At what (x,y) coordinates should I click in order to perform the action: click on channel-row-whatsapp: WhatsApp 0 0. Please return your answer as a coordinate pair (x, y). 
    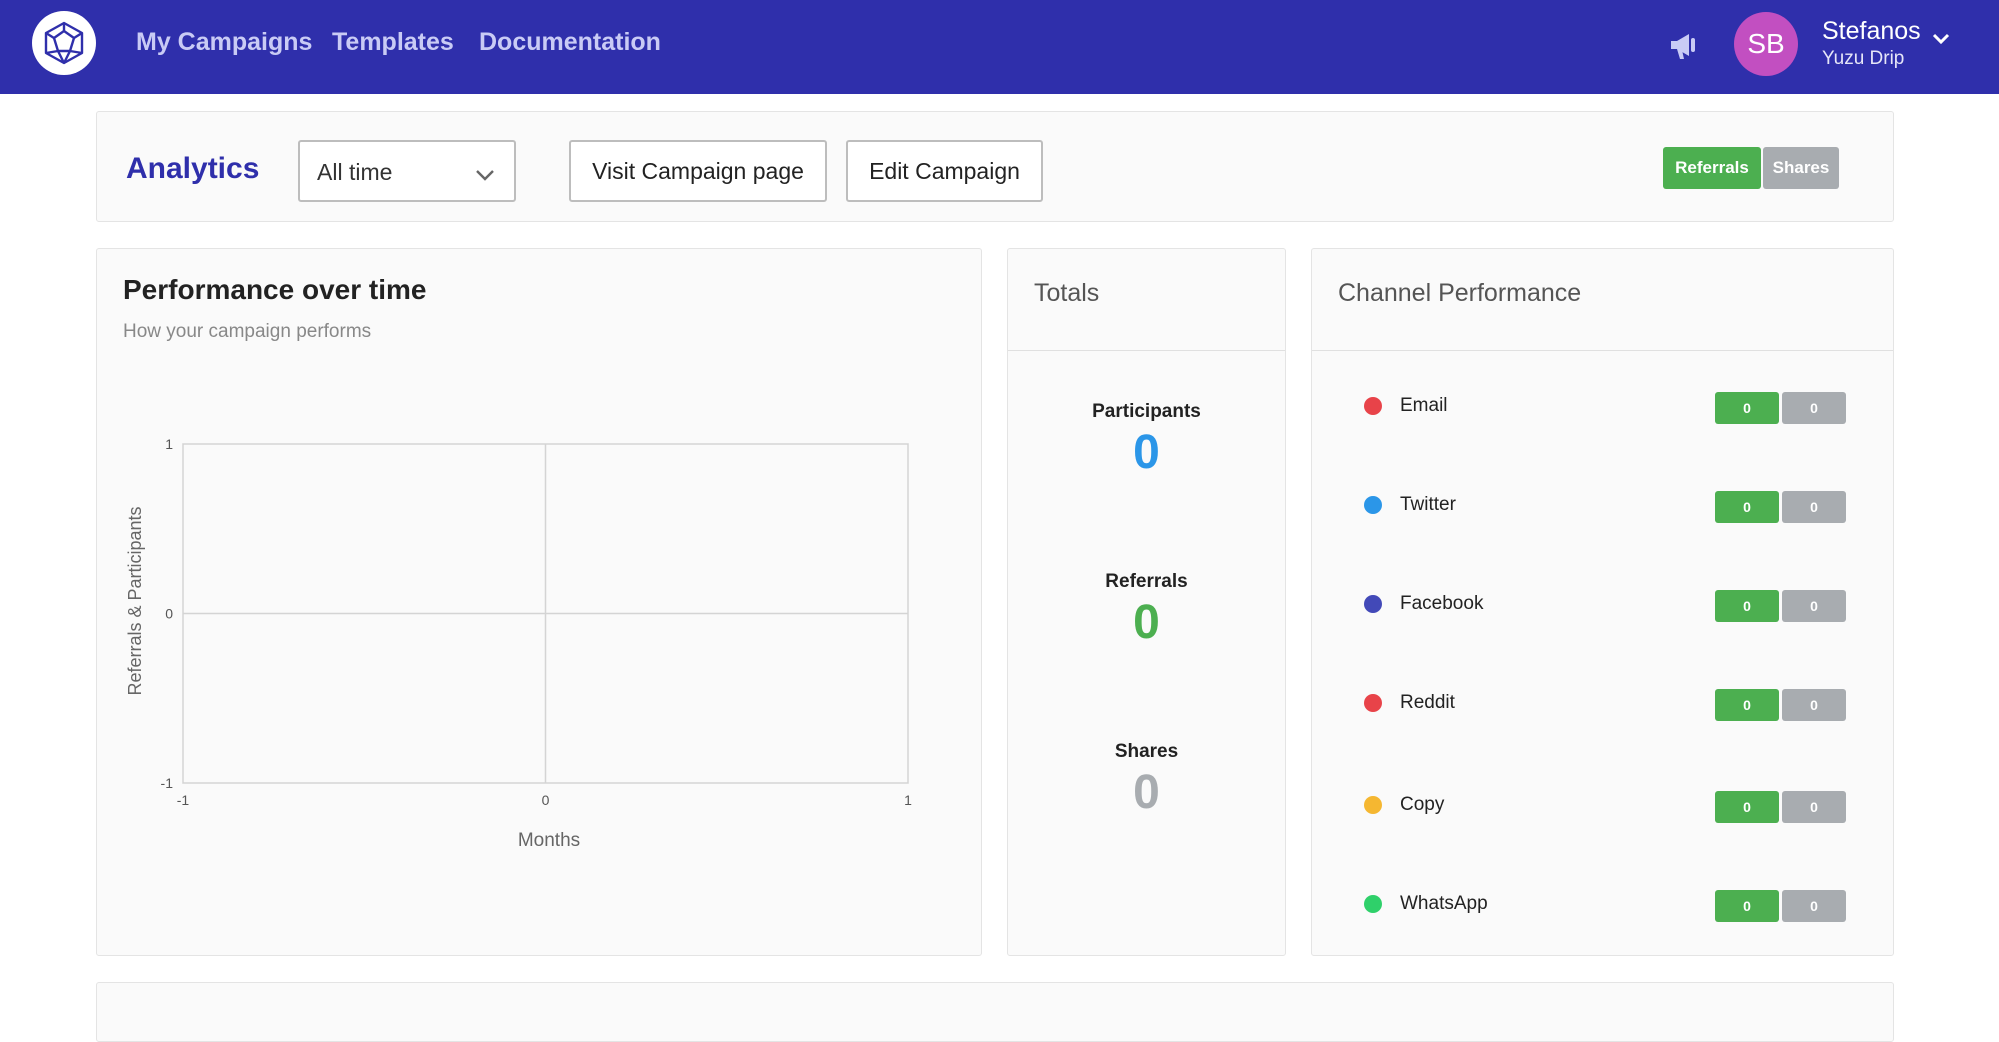
    Looking at the image, I should click on (1602, 904).